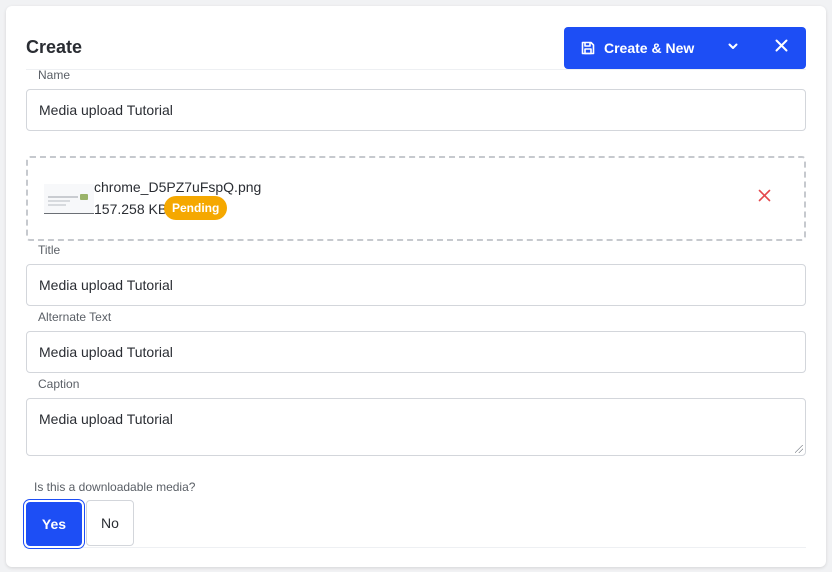 Image resolution: width=832 pixels, height=572 pixels. I want to click on name-input: Media upload Tutorial, so click(416, 110).